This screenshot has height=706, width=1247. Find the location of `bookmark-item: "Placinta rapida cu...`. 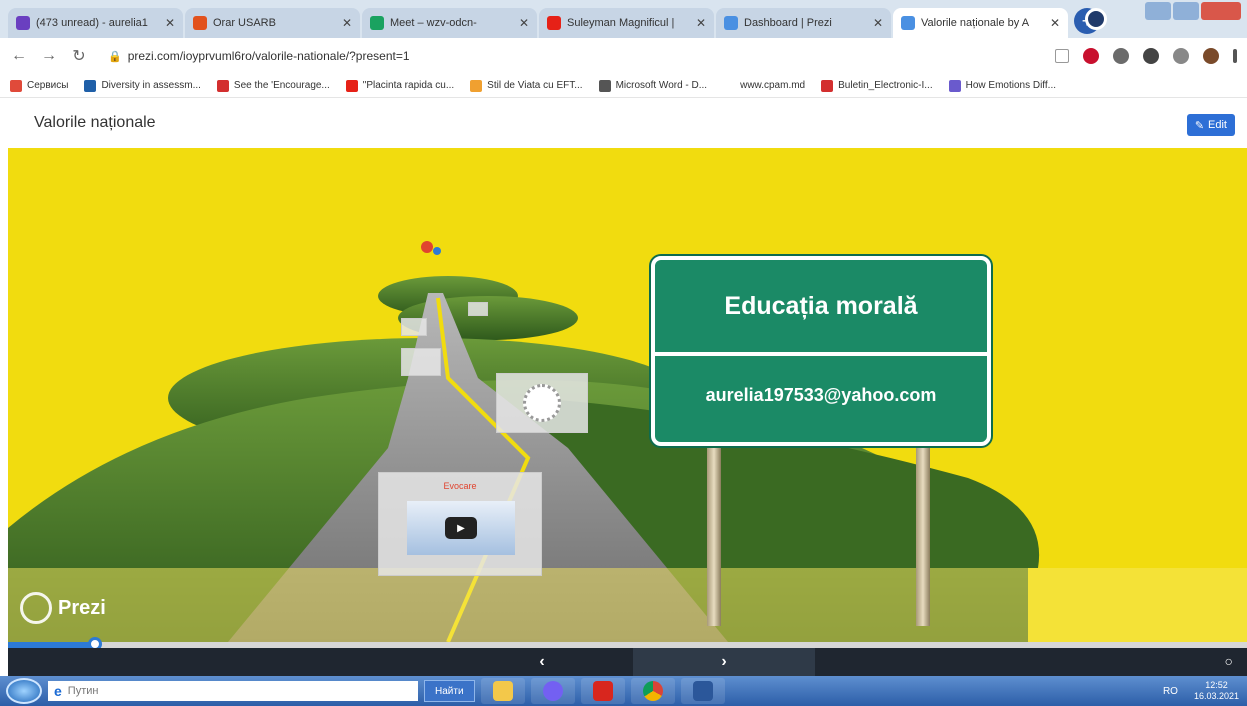

bookmark-item: "Placinta rapida cu... is located at coordinates (399, 85).